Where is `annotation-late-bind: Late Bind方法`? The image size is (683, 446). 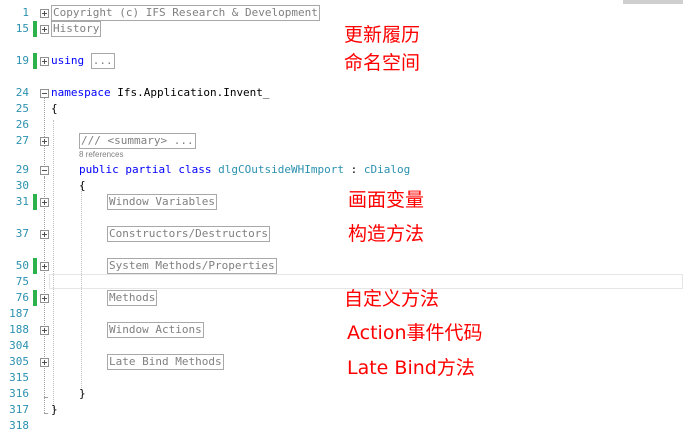 annotation-late-bind: Late Bind方法 is located at coordinates (411, 368).